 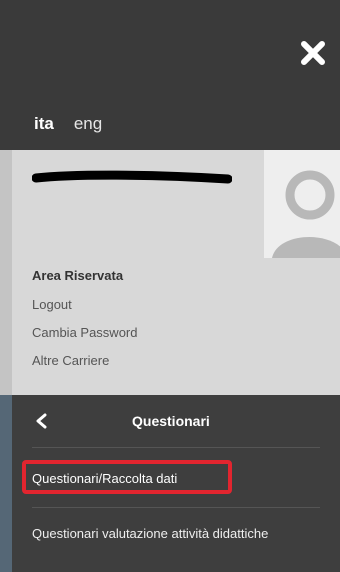 What do you see at coordinates (171, 421) in the screenshot?
I see `submenu-title: Questionari` at bounding box center [171, 421].